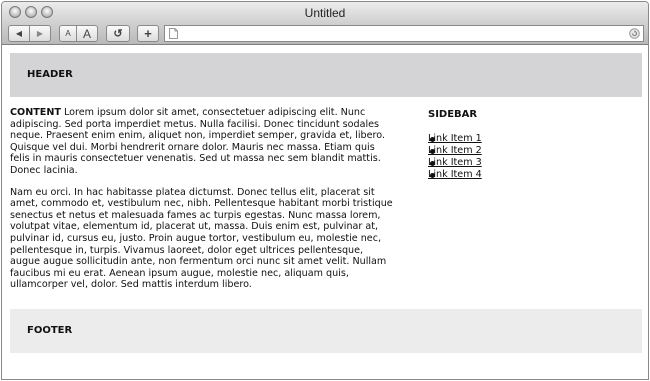  I want to click on sidebar-link-4: Link Item 4, so click(455, 174).